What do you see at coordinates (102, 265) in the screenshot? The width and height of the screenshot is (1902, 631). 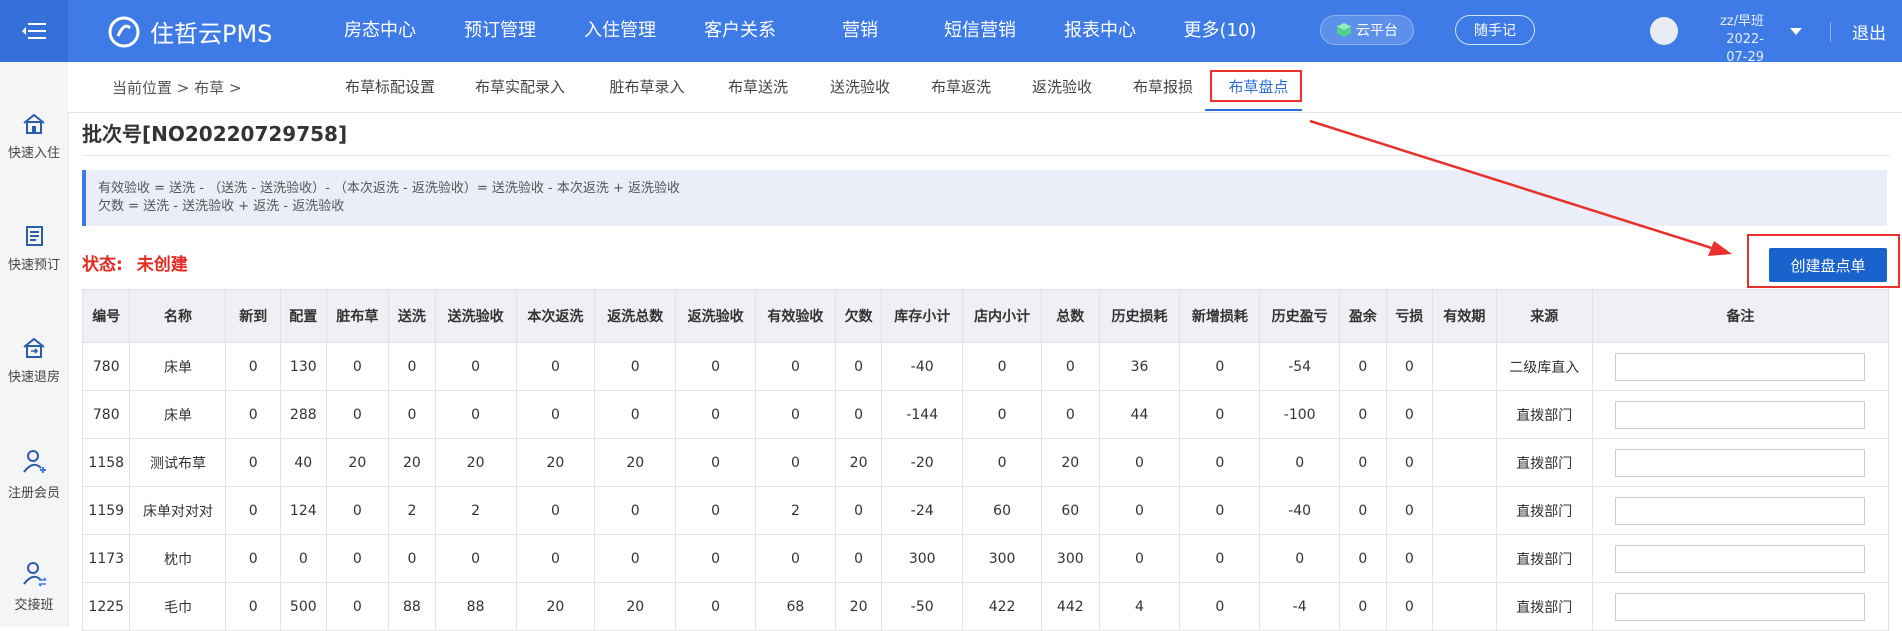 I see `status-label: 状态:` at bounding box center [102, 265].